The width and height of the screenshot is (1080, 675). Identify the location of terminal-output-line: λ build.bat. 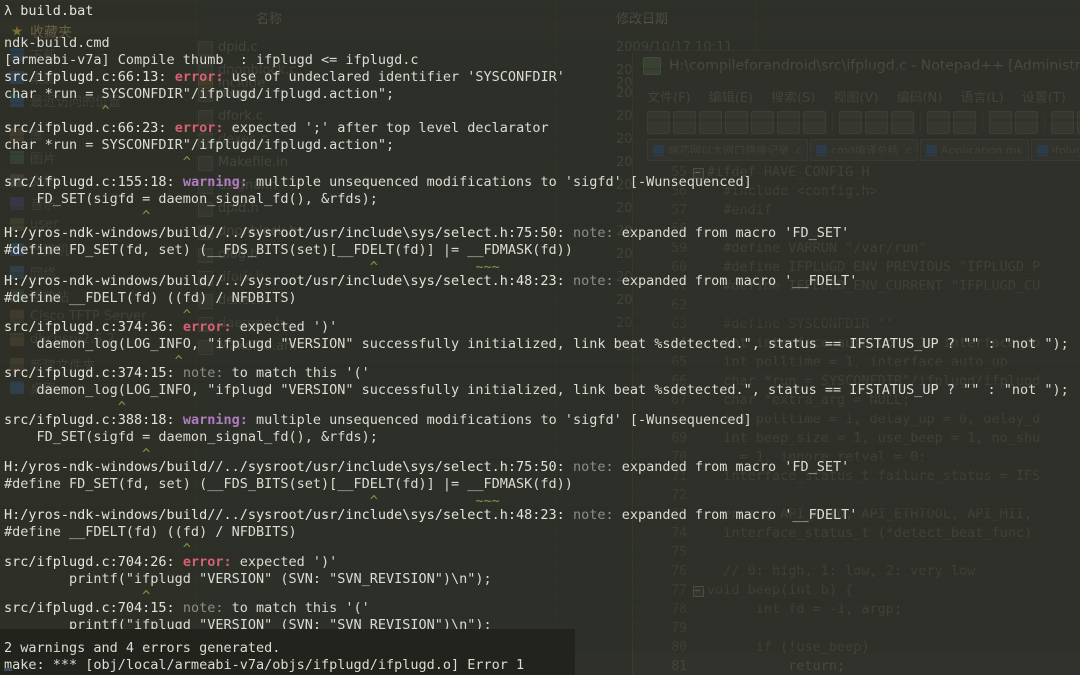
(48, 11).